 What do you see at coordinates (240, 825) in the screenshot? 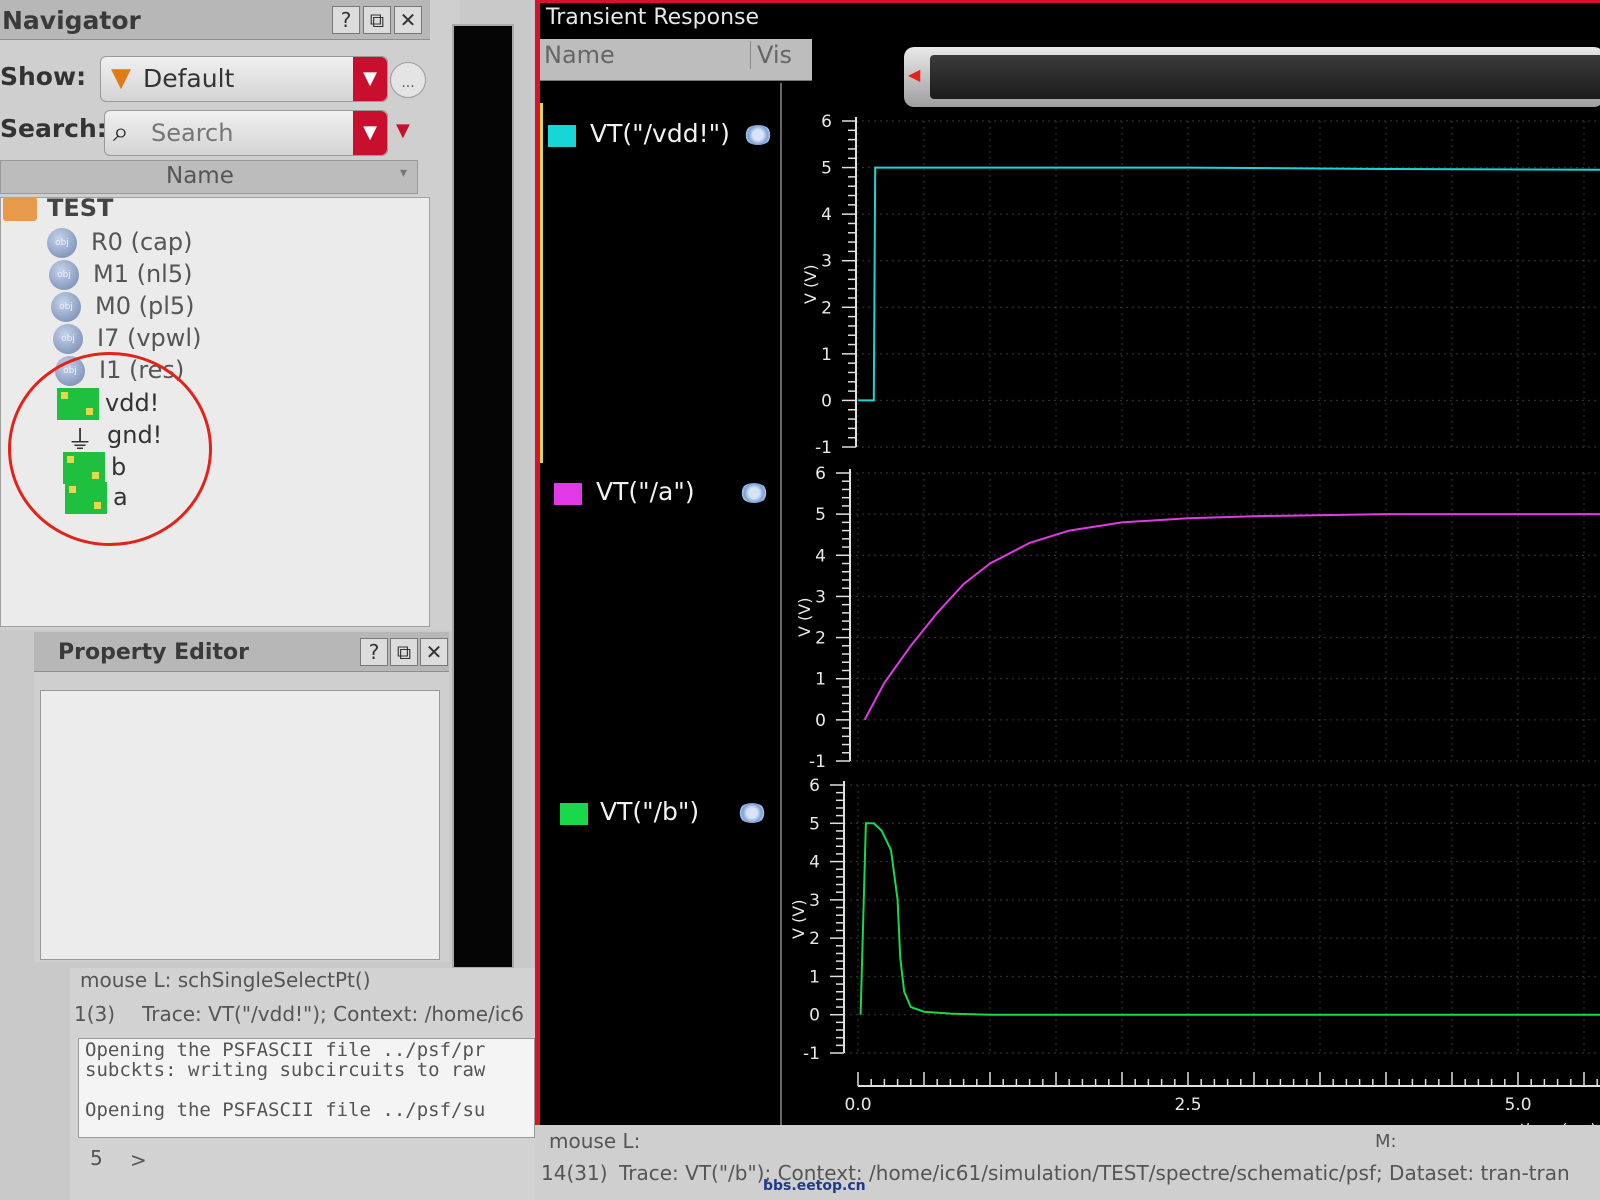
I see `property-editor-body` at bounding box center [240, 825].